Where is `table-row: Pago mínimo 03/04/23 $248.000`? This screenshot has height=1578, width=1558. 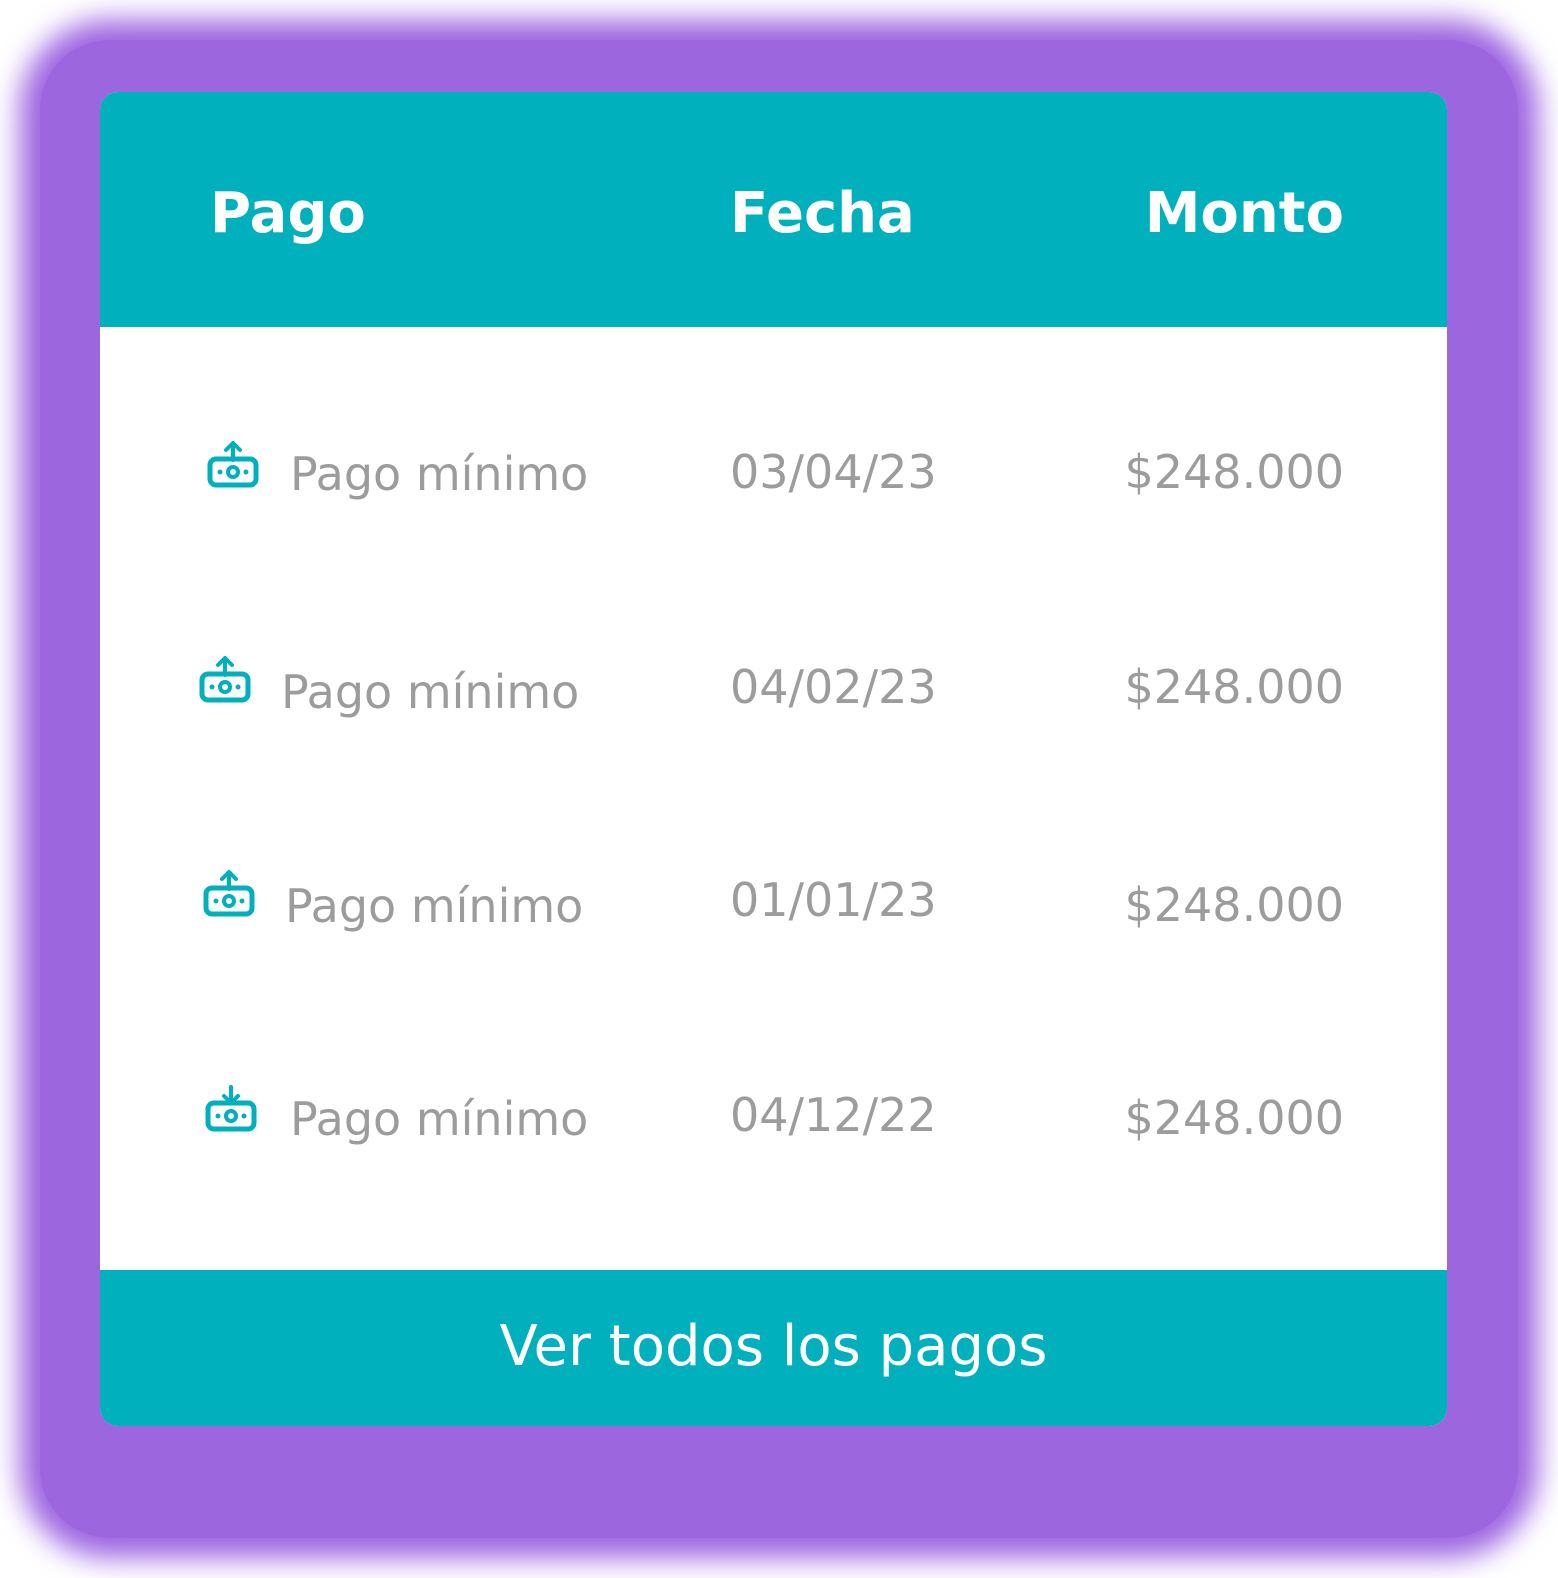 table-row: Pago mínimo 03/04/23 $248.000 is located at coordinates (773, 472).